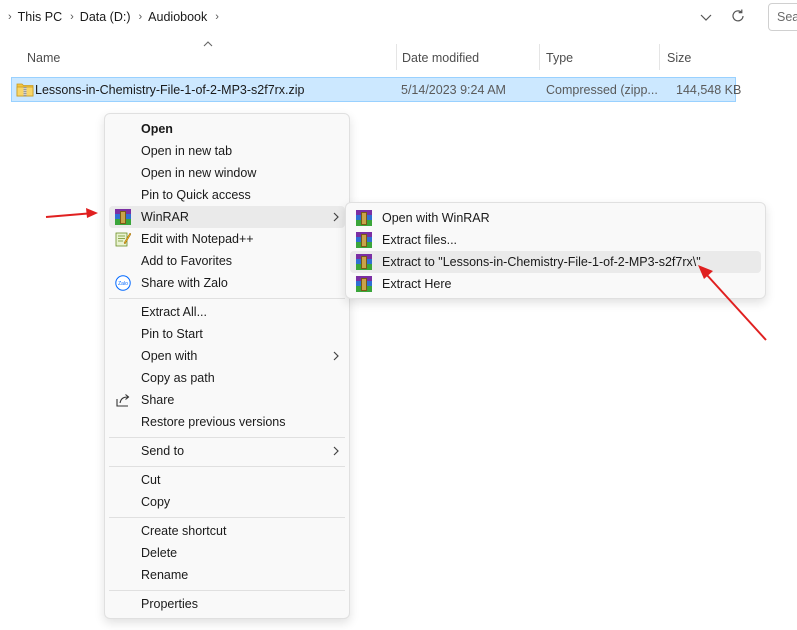  I want to click on menu-item-open-with: Open with, so click(227, 356).